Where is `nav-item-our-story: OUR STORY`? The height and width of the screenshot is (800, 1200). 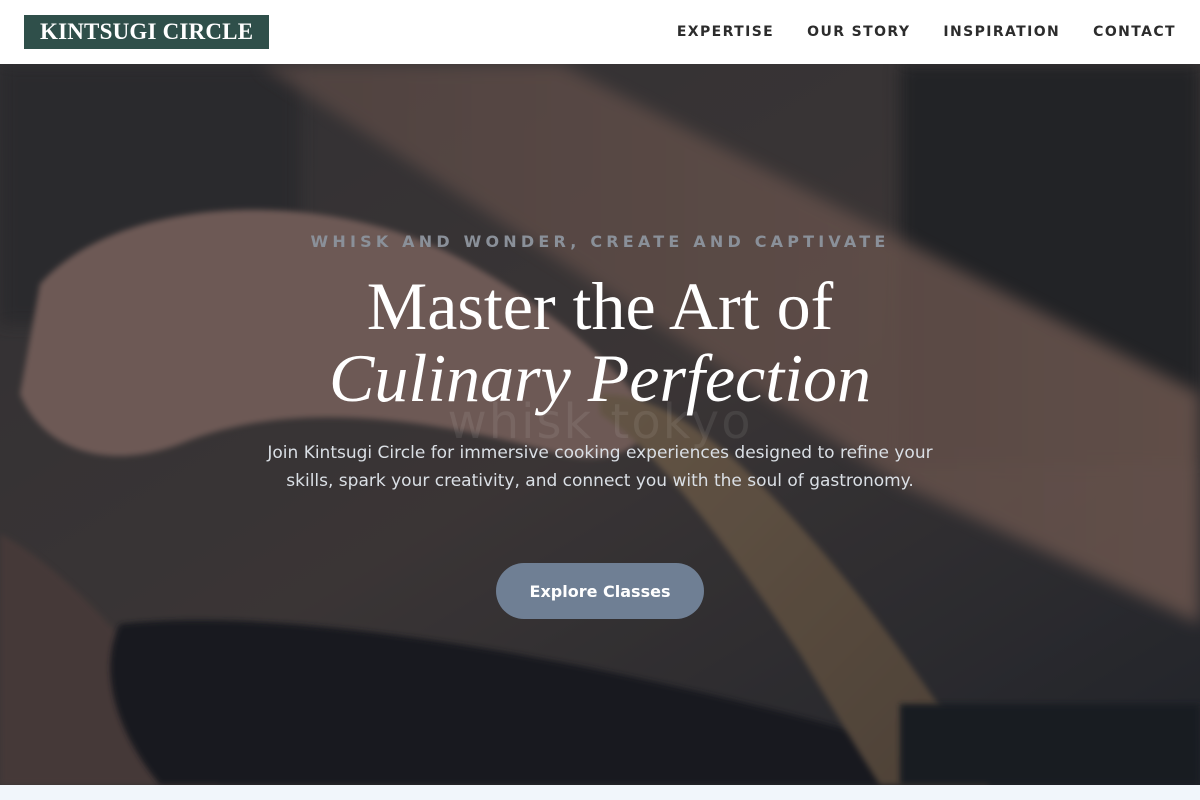 nav-item-our-story: OUR STORY is located at coordinates (858, 32).